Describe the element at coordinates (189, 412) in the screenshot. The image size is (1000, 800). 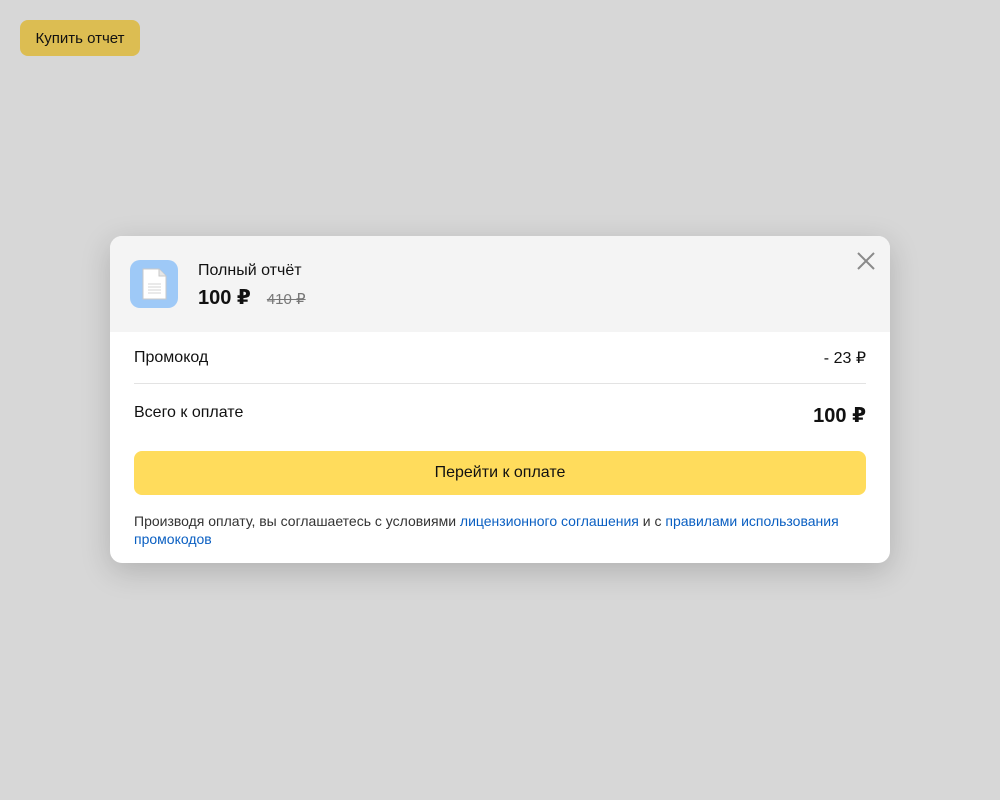
I see `total-label: Всего к оплате` at that location.